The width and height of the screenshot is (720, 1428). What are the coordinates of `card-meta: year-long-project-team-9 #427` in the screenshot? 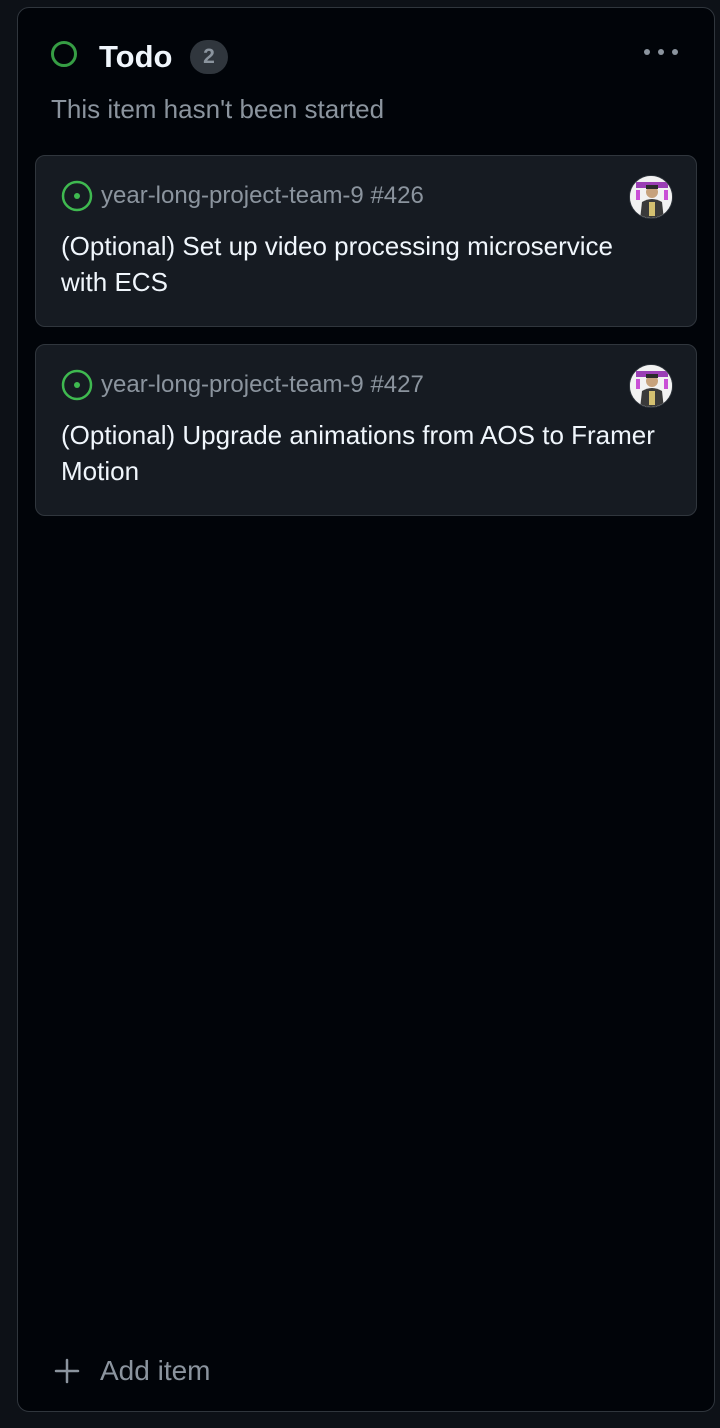 It's located at (242, 385).